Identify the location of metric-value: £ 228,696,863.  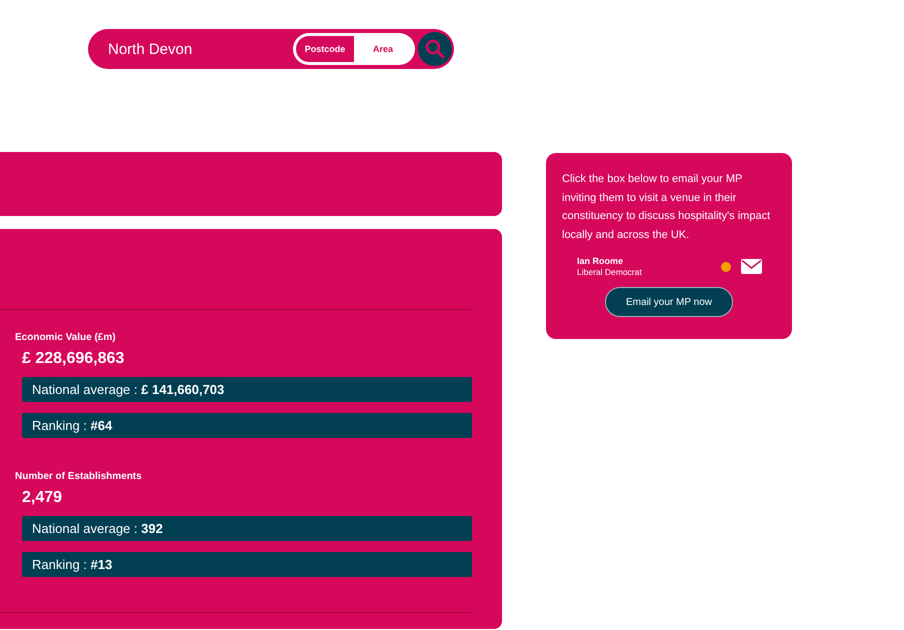
(74, 359).